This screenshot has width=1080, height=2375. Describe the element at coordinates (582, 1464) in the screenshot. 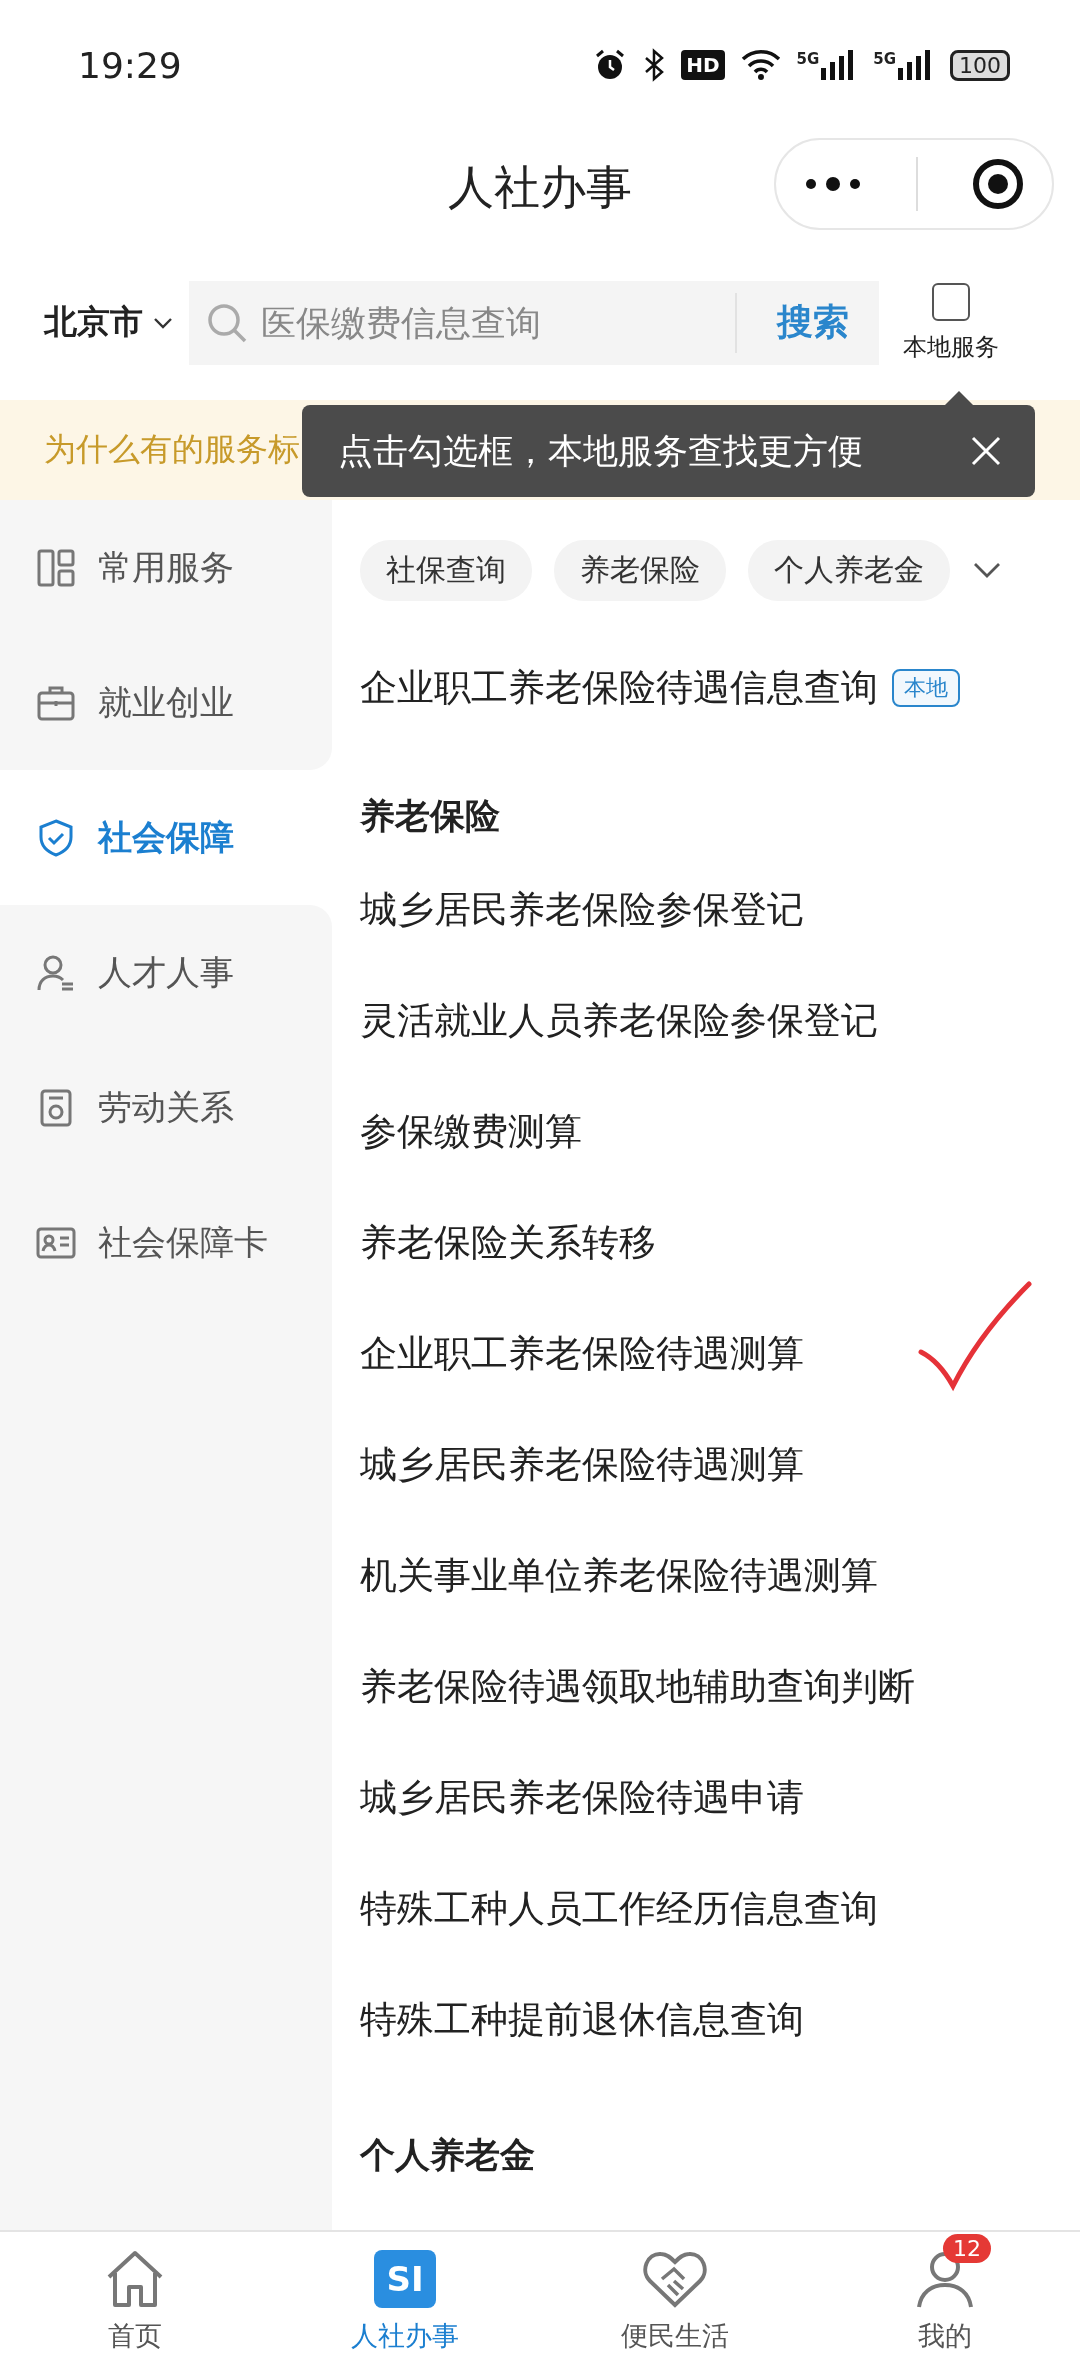

I see `service-item: 城乡居民养老保险待遇测算` at that location.